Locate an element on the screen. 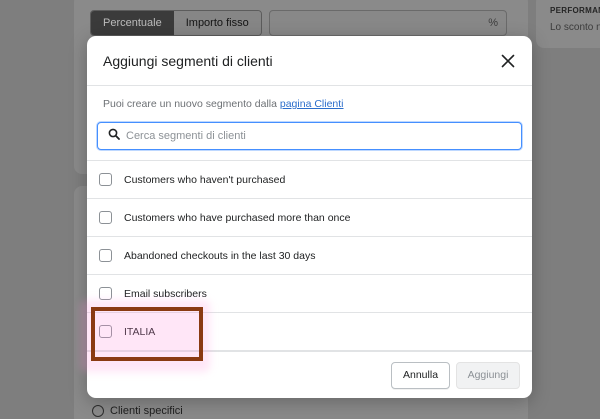  segment-item-abandoned-checkouts: Abandoned checkouts in the last 30 days is located at coordinates (309, 256).